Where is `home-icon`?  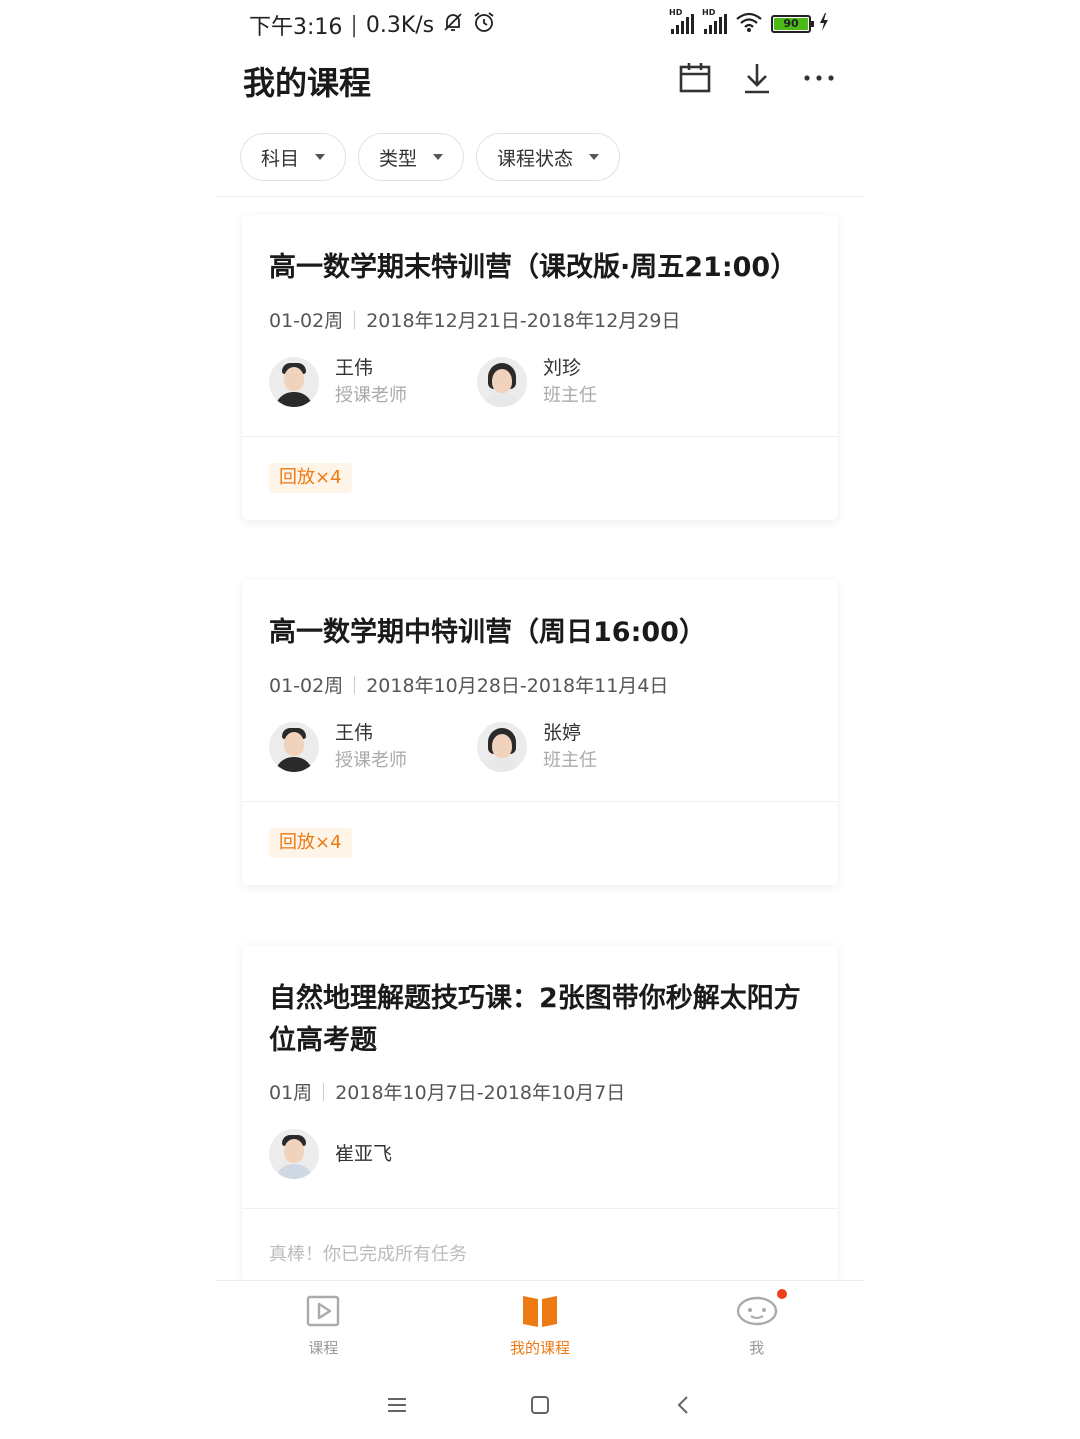 home-icon is located at coordinates (540, 1405).